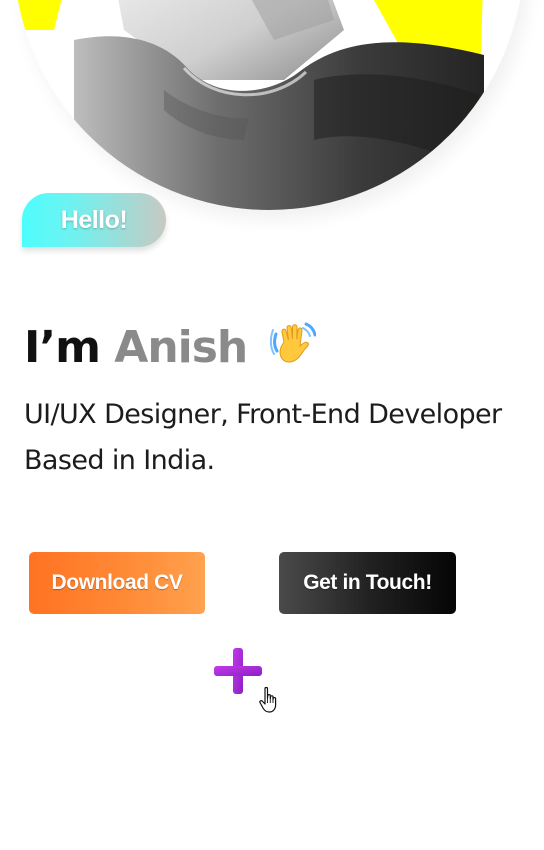 The height and width of the screenshot is (850, 544). I want to click on get-in-touch-label: Get in Touch!, so click(367, 582).